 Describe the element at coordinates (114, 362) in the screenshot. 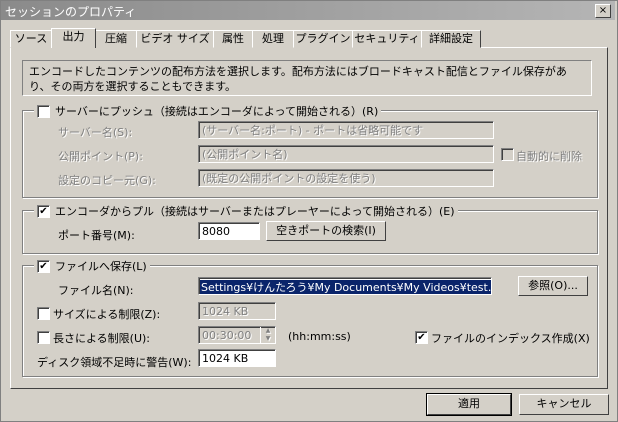

I see `disk-warning-label: ディスク領域不足時に警告(W):` at that location.